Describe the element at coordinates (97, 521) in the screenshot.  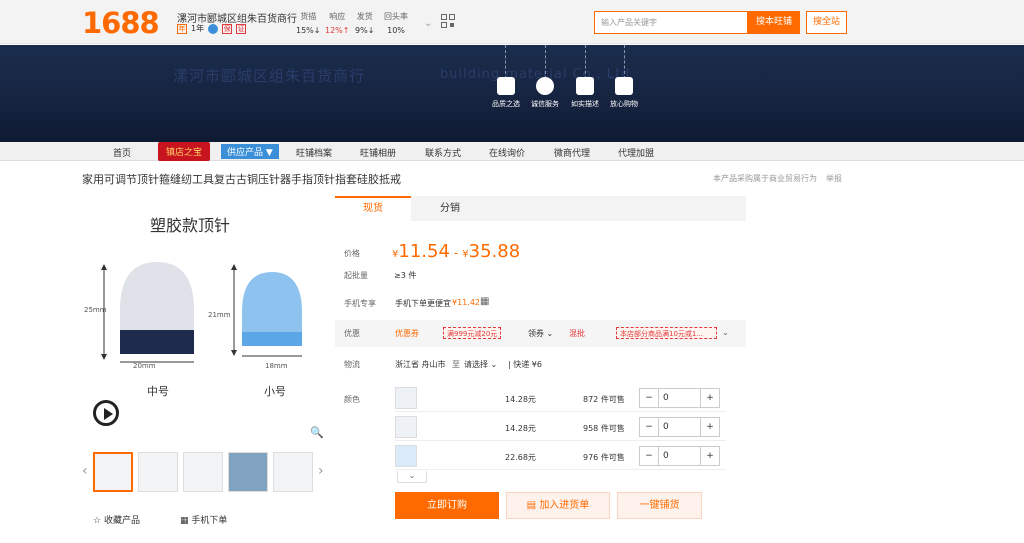
I see `star-icon: ☆` at that location.